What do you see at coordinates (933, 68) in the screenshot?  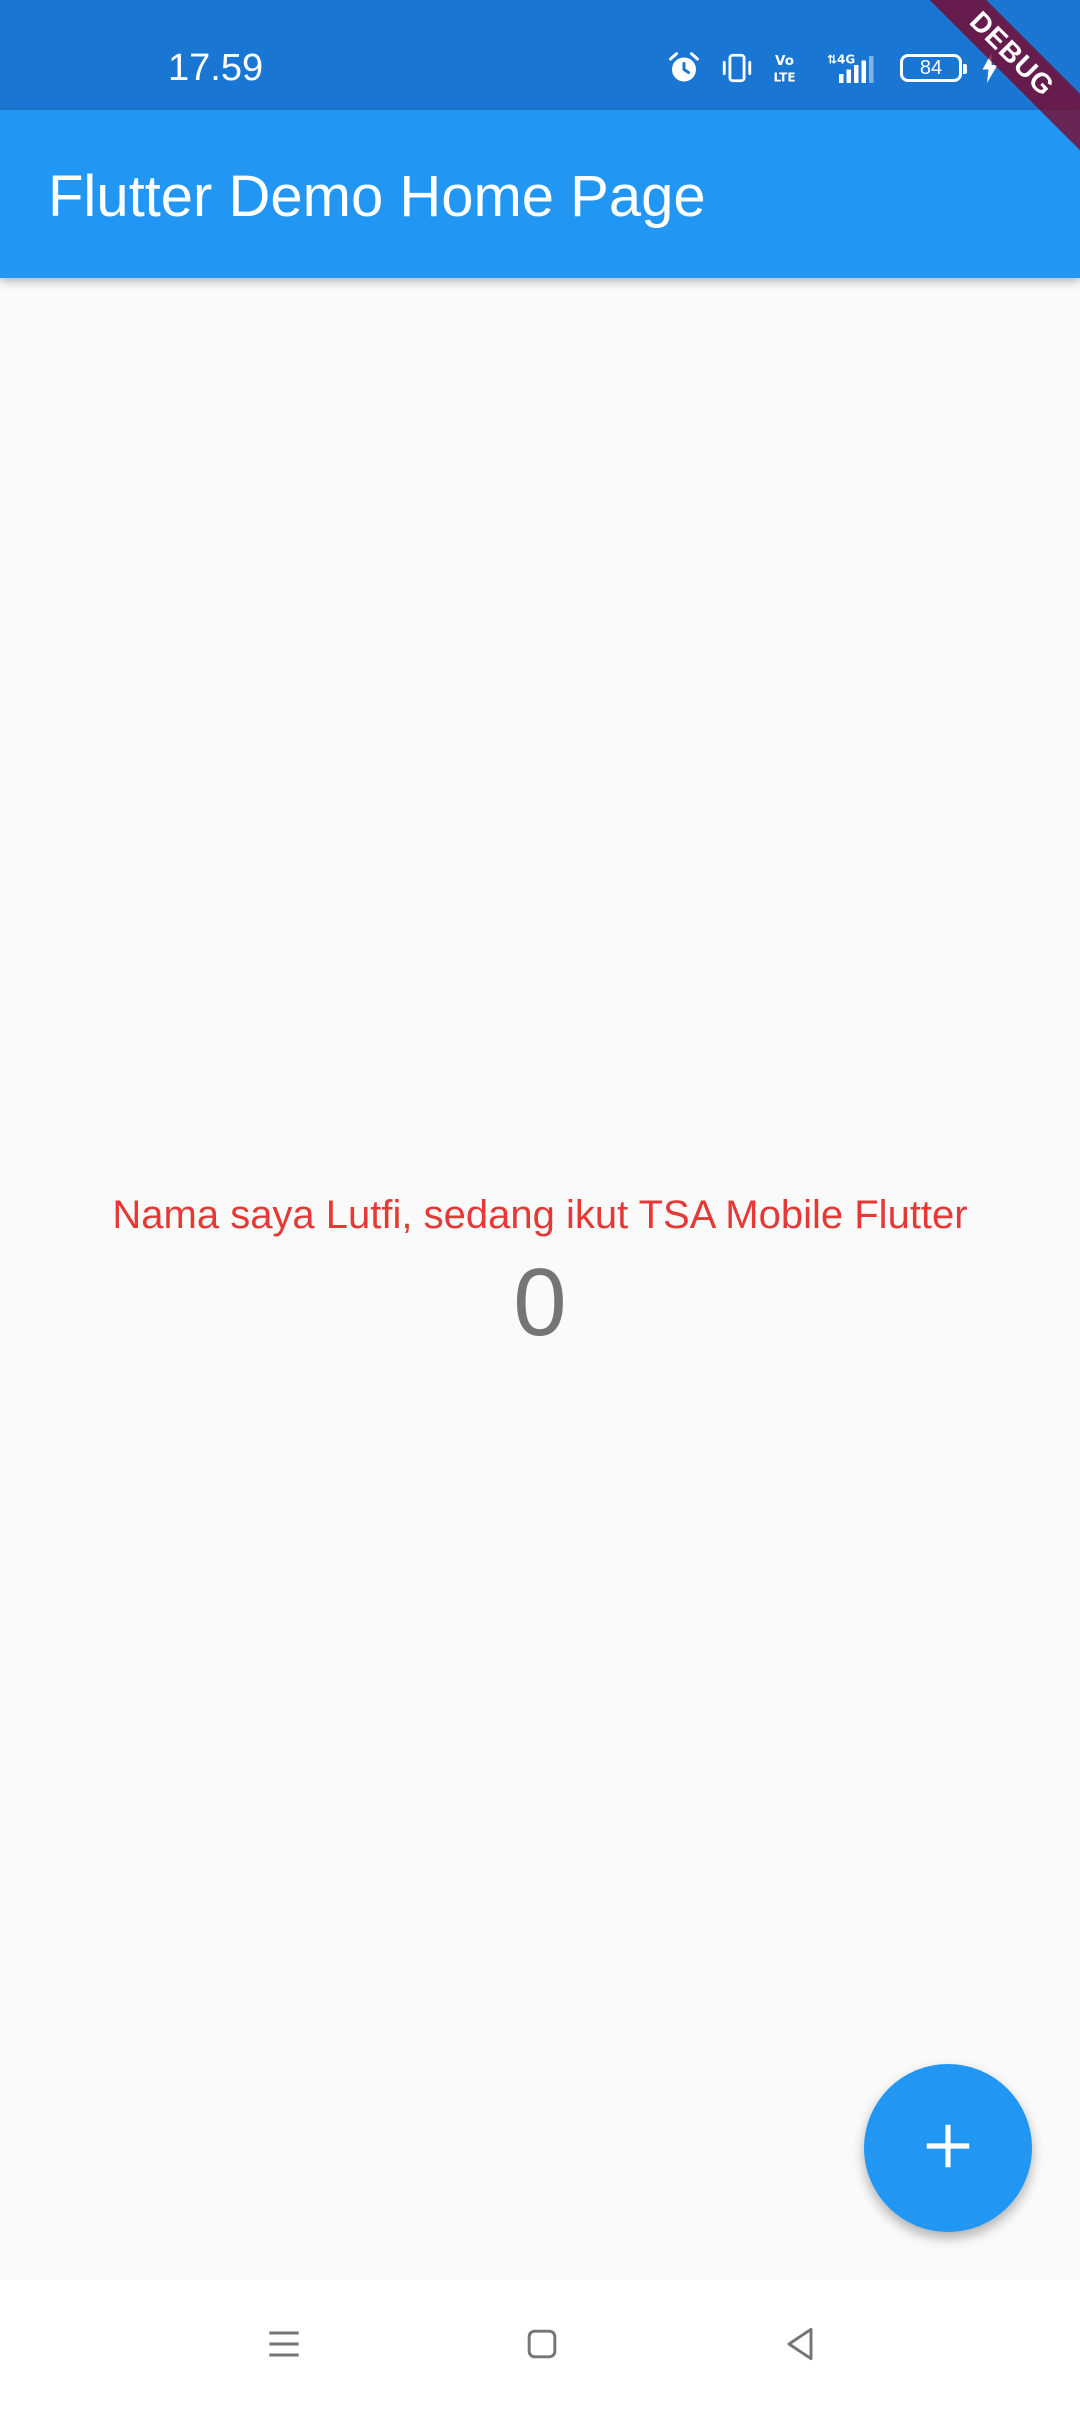 I see `battery-icon: 84` at bounding box center [933, 68].